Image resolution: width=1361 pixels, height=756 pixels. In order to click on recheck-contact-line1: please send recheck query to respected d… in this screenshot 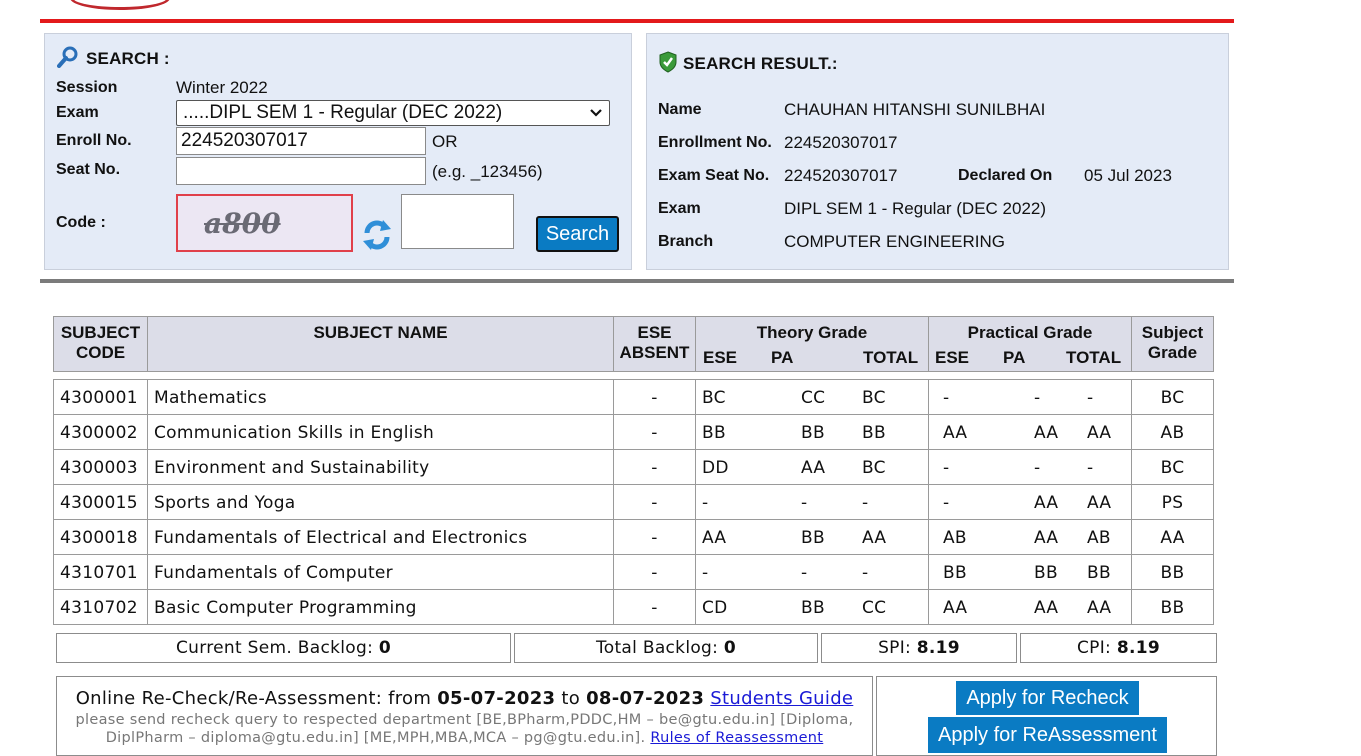, I will do `click(464, 720)`.